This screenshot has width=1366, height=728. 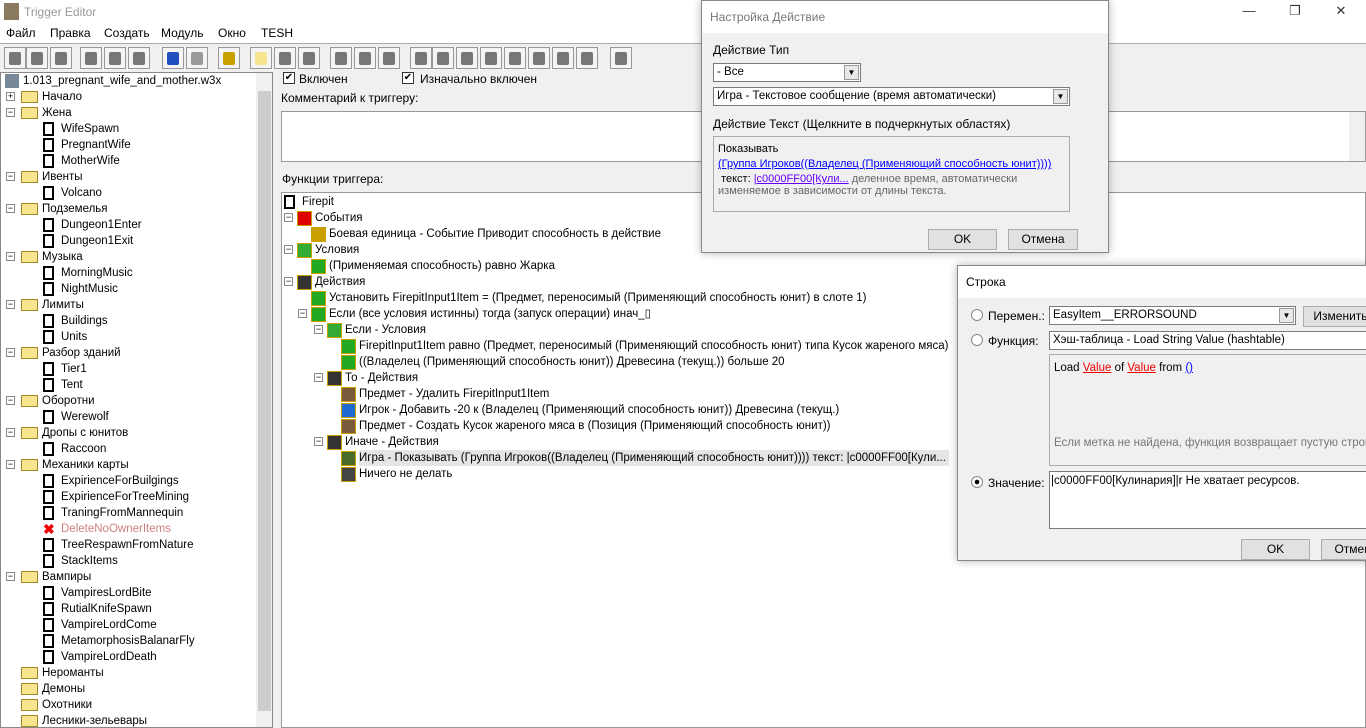 I want to click on tree-trigger: VampireLordDeath, so click(x=128, y=657).